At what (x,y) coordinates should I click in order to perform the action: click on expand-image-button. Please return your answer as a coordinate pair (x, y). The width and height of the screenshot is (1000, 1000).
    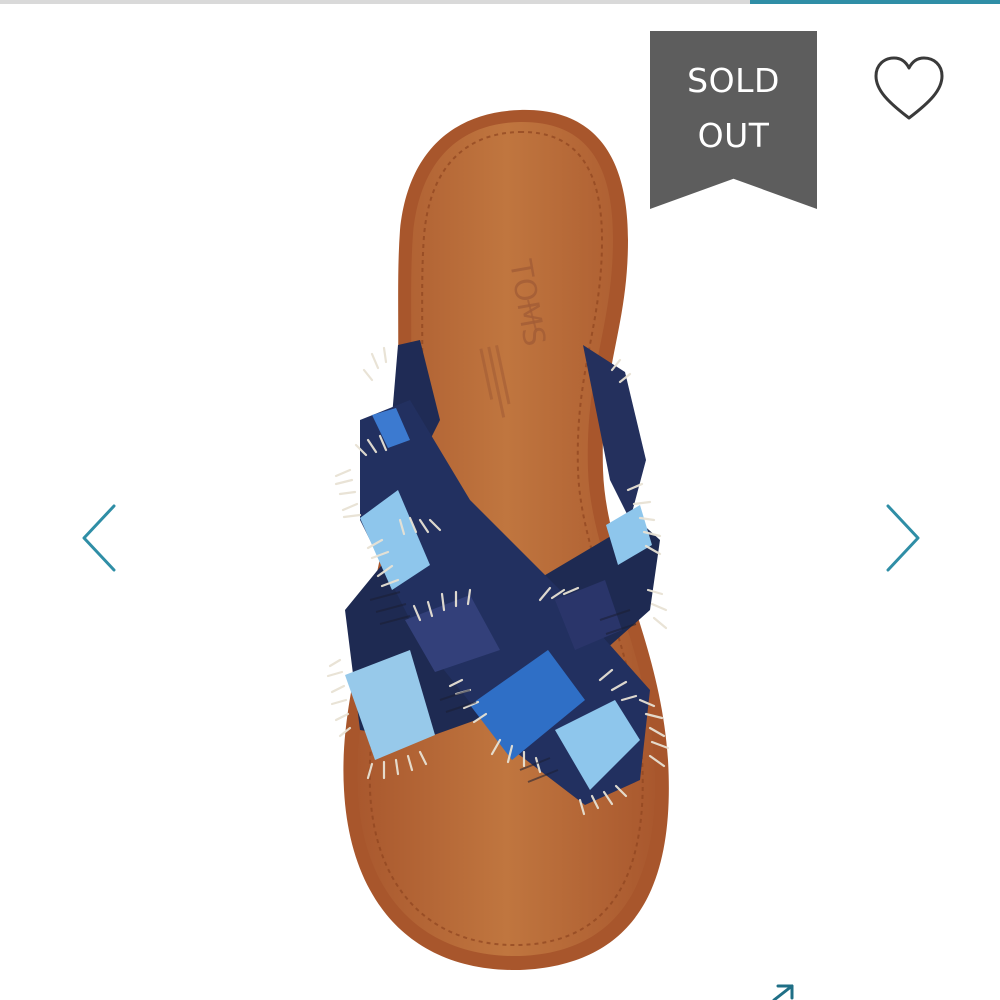
    Looking at the image, I should click on (782, 990).